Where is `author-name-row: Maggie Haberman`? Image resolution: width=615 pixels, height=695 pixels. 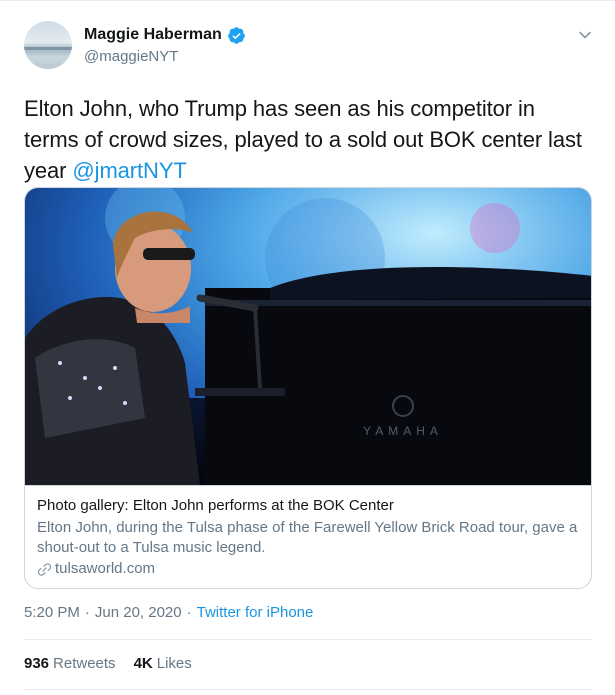
author-name-row: Maggie Haberman is located at coordinates (165, 35).